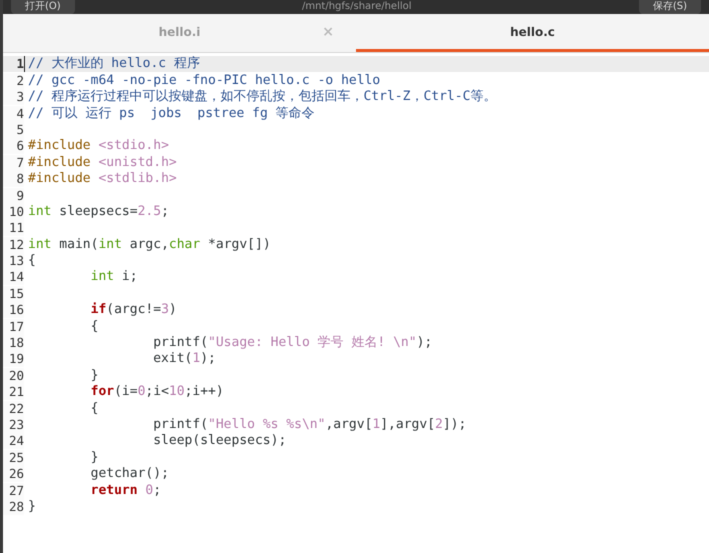 Image resolution: width=709 pixels, height=553 pixels. I want to click on line-number: 17, so click(13, 326).